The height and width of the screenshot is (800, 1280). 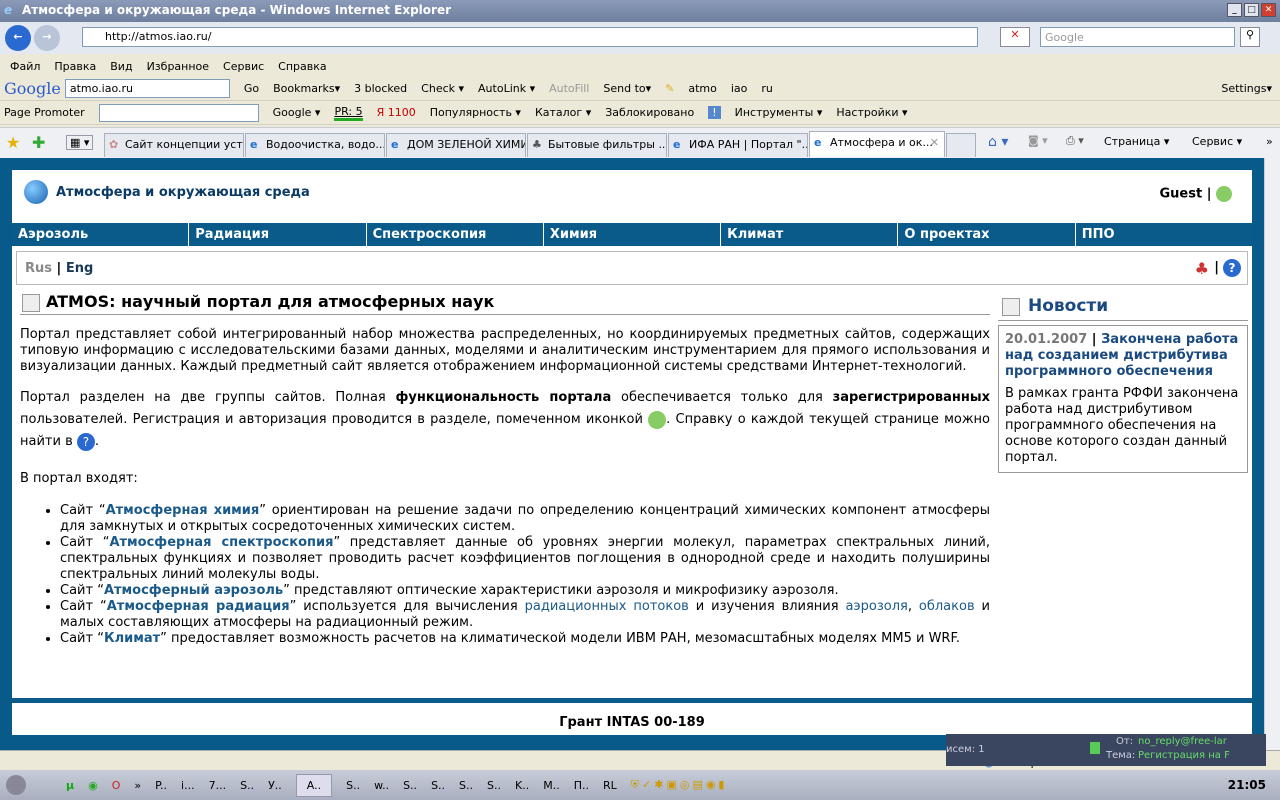 I want to click on search-term-iao: iao, so click(x=739, y=88).